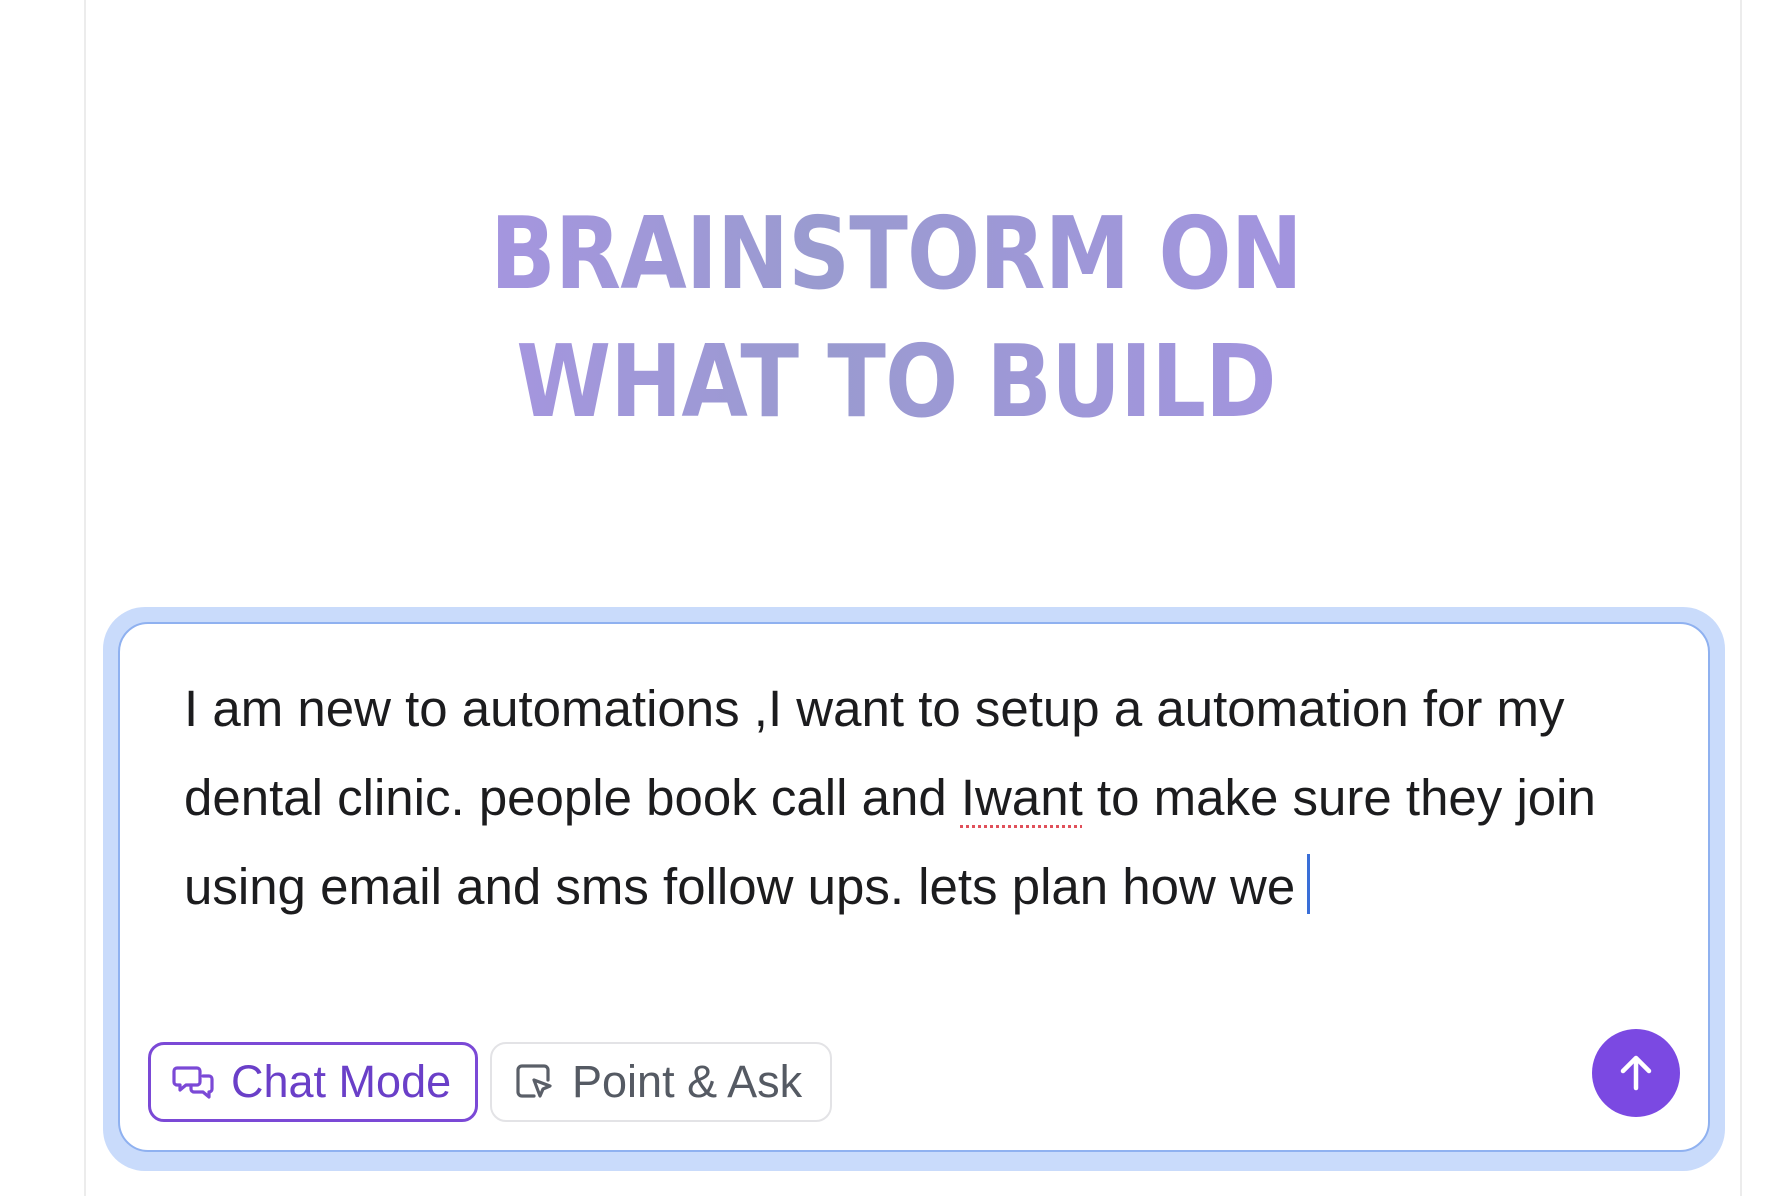  What do you see at coordinates (1022, 797) in the screenshot?
I see `misspelled-word: Iwant` at bounding box center [1022, 797].